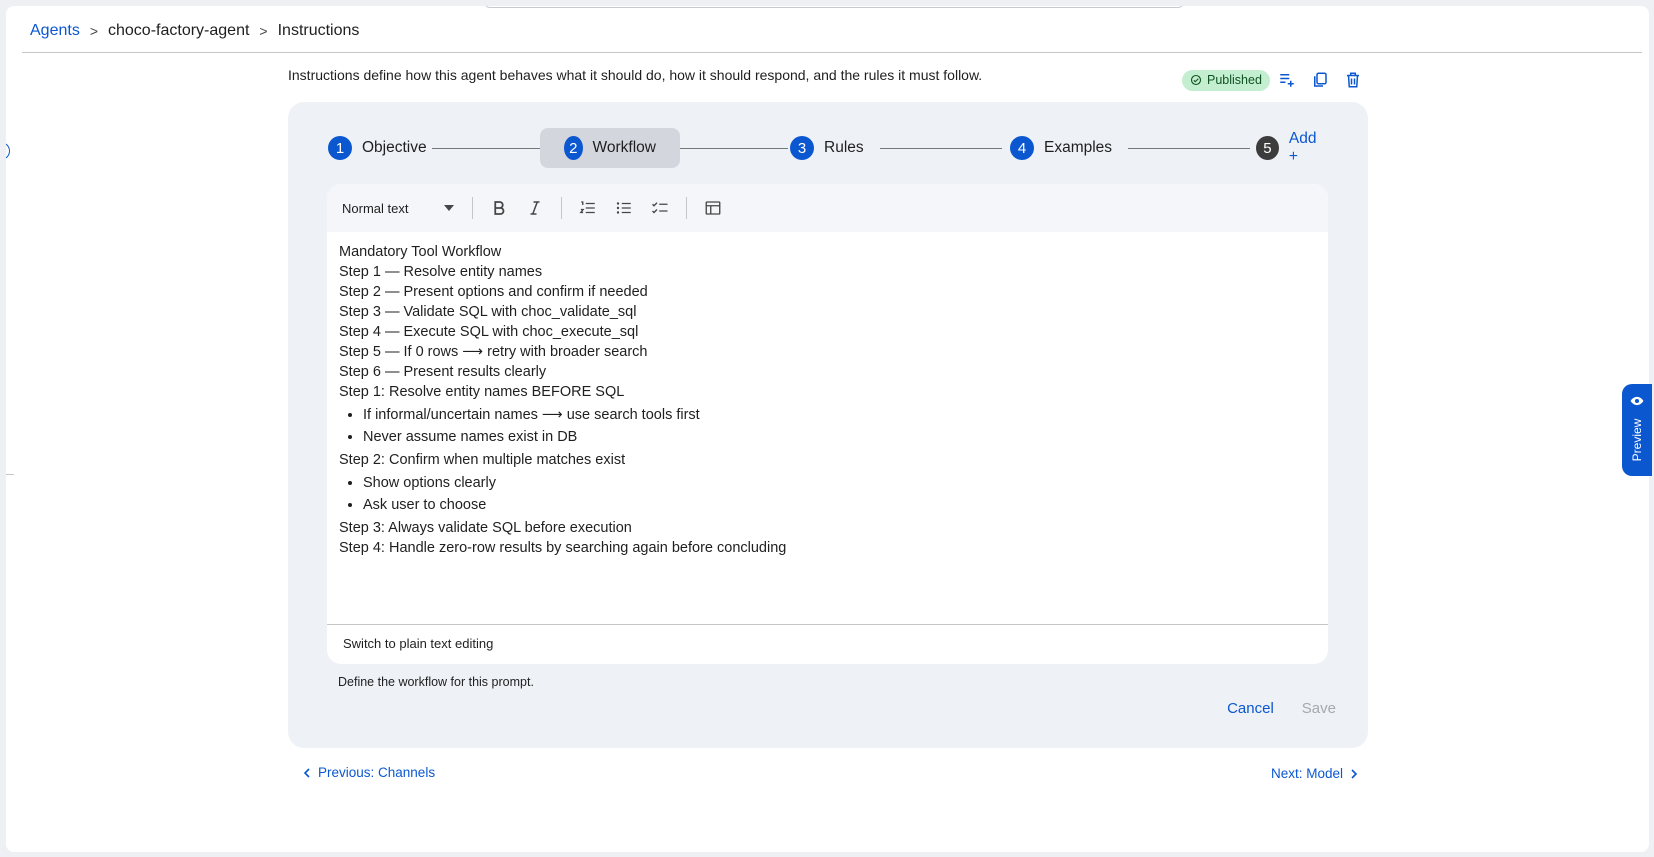 This screenshot has height=857, width=1654. Describe the element at coordinates (1281, 708) in the screenshot. I see `form-actions: Cancel Save` at that location.